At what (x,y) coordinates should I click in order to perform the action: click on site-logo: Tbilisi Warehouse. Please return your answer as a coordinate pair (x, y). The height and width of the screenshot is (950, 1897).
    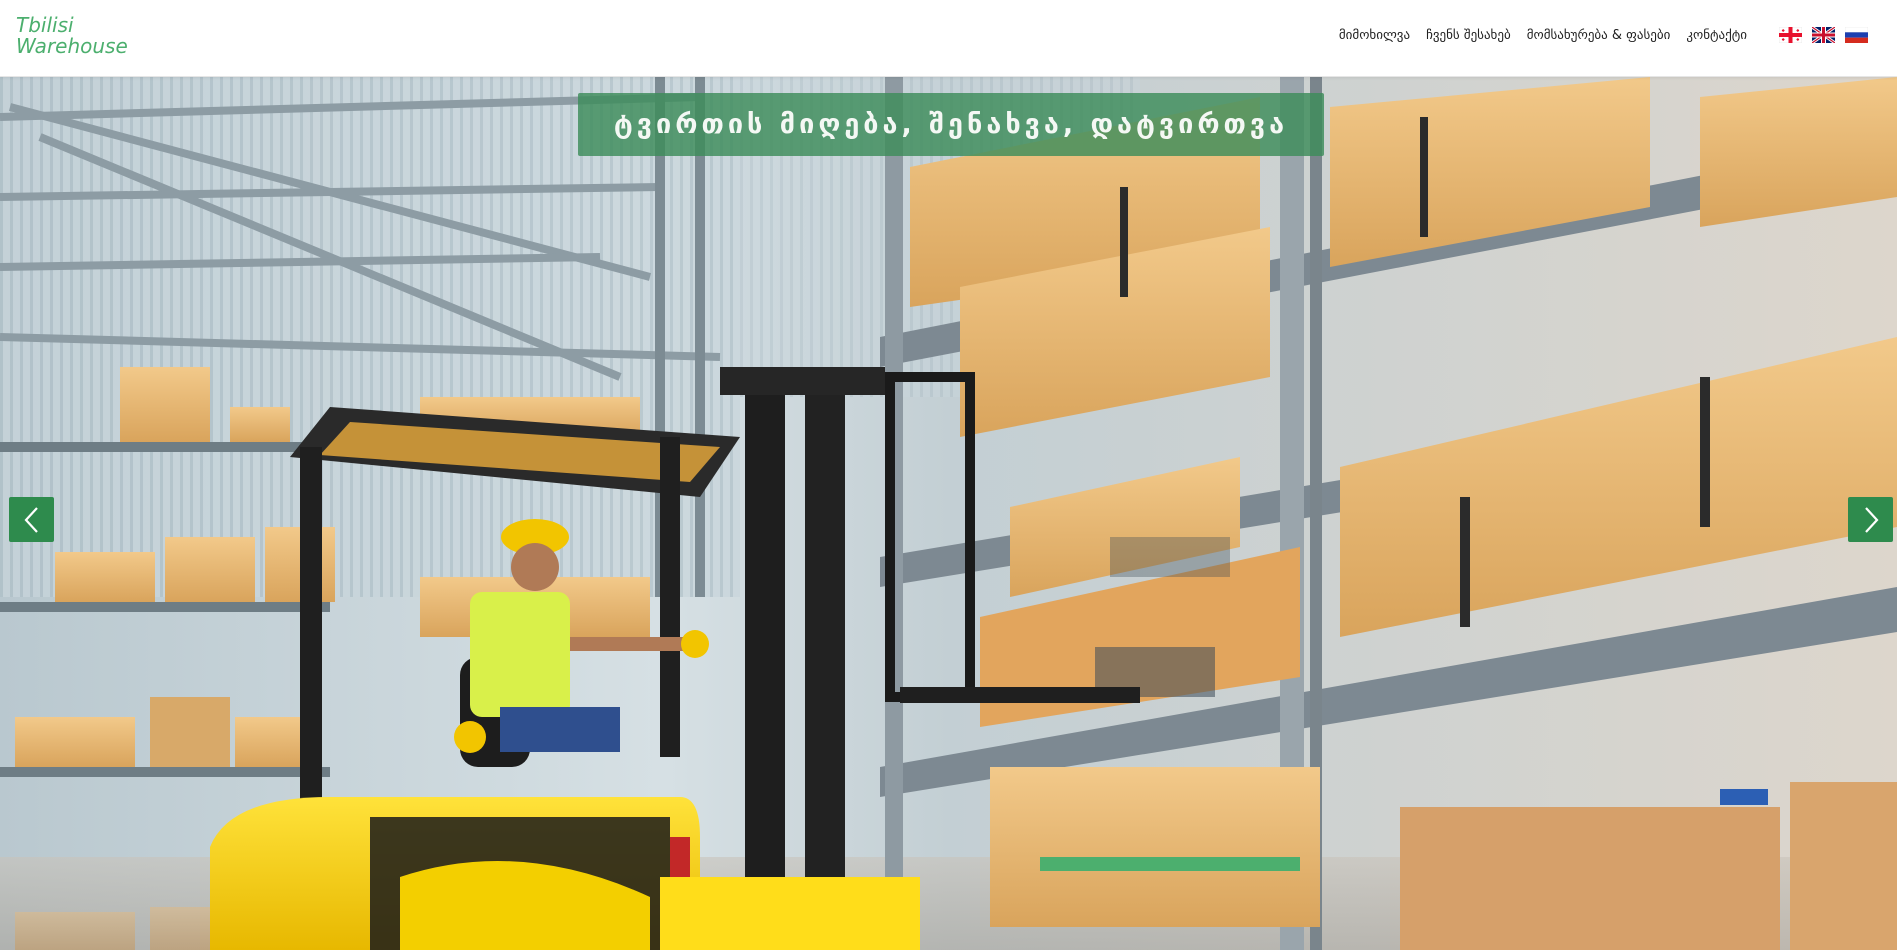
    Looking at the image, I should click on (72, 36).